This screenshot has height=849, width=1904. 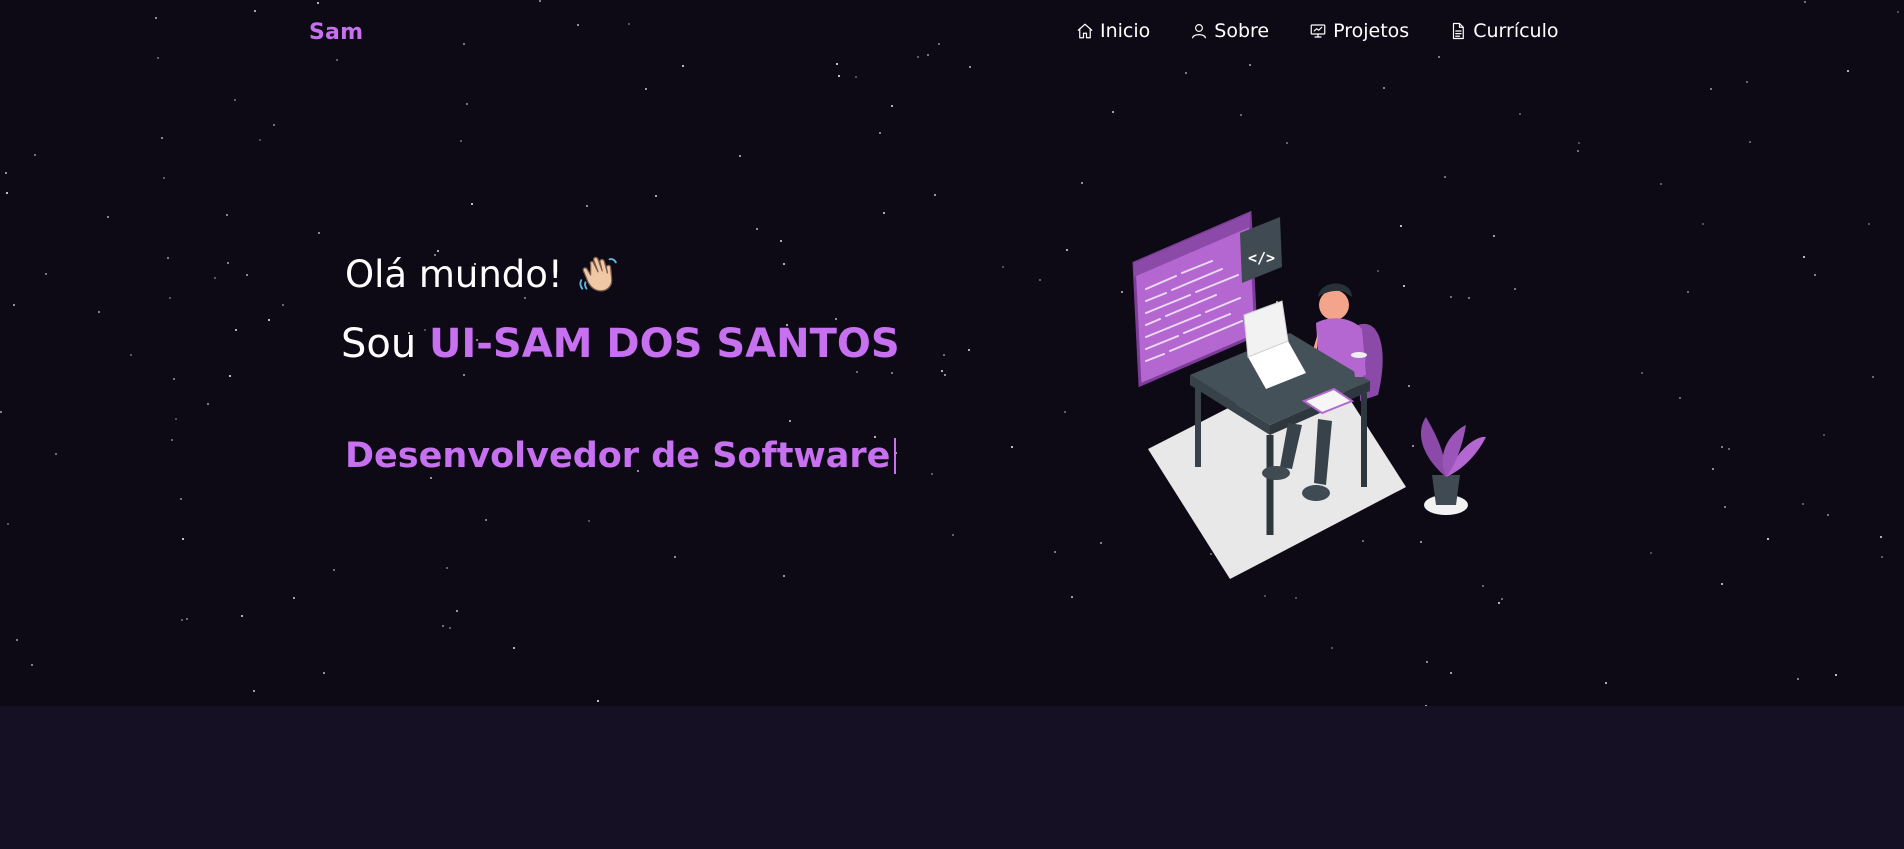 I want to click on navbar: Sam Inicio Sobre Projetos Currículo, so click(x=952, y=33).